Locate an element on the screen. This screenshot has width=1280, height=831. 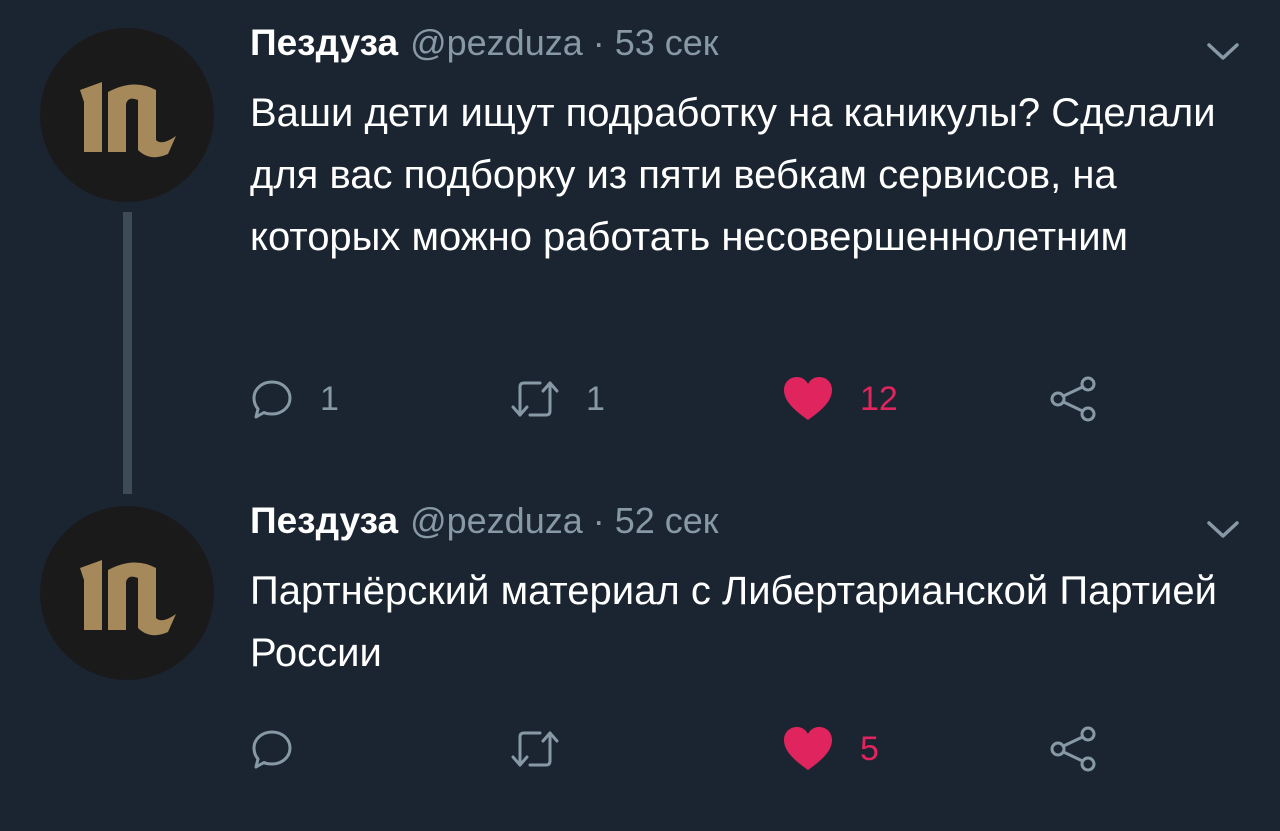
timestamp: 52 сек is located at coordinates (667, 521).